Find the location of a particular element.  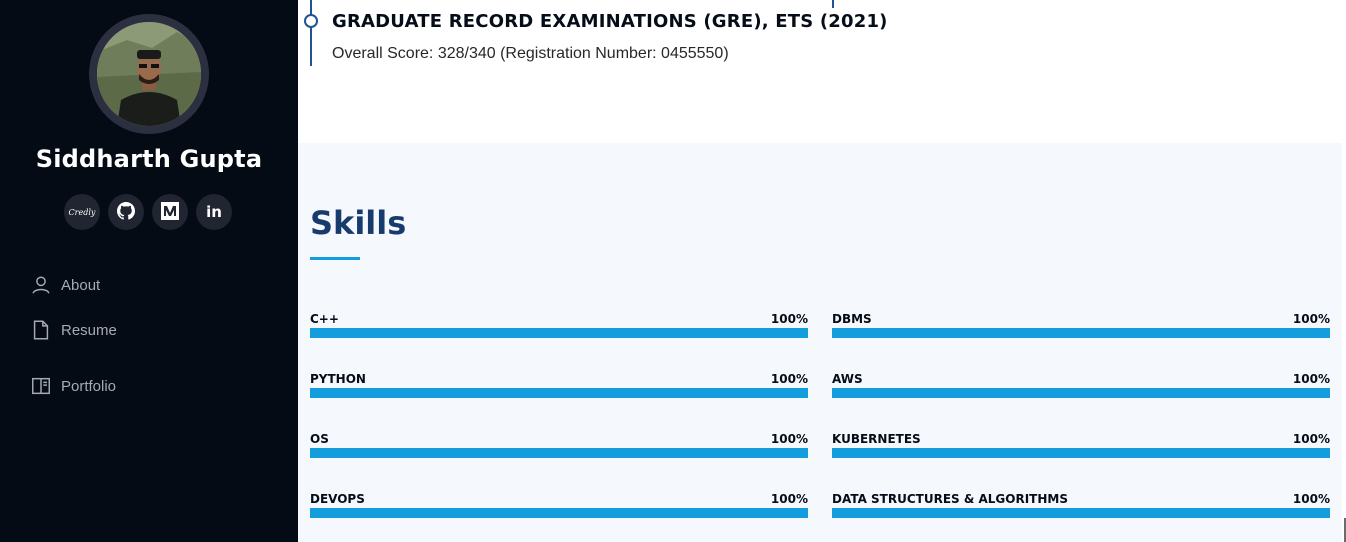

skill-item: KUBERNETES 100% is located at coordinates (1081, 452).